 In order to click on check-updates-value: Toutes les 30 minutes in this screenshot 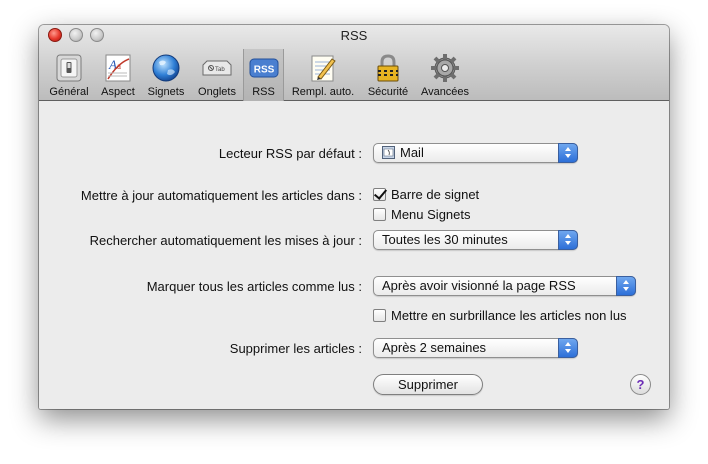, I will do `click(445, 239)`.